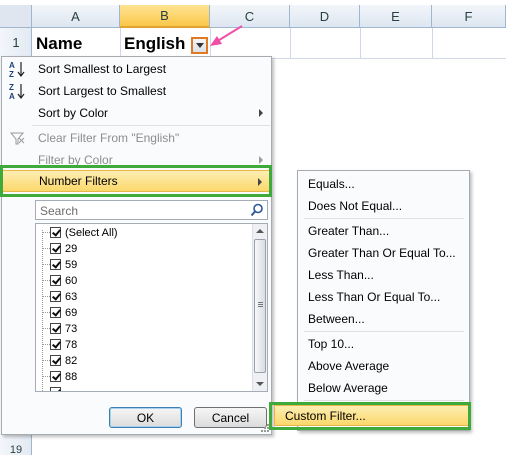 The image size is (506, 455). Describe the element at coordinates (230, 417) in the screenshot. I see `cancel-button: Cancel` at that location.